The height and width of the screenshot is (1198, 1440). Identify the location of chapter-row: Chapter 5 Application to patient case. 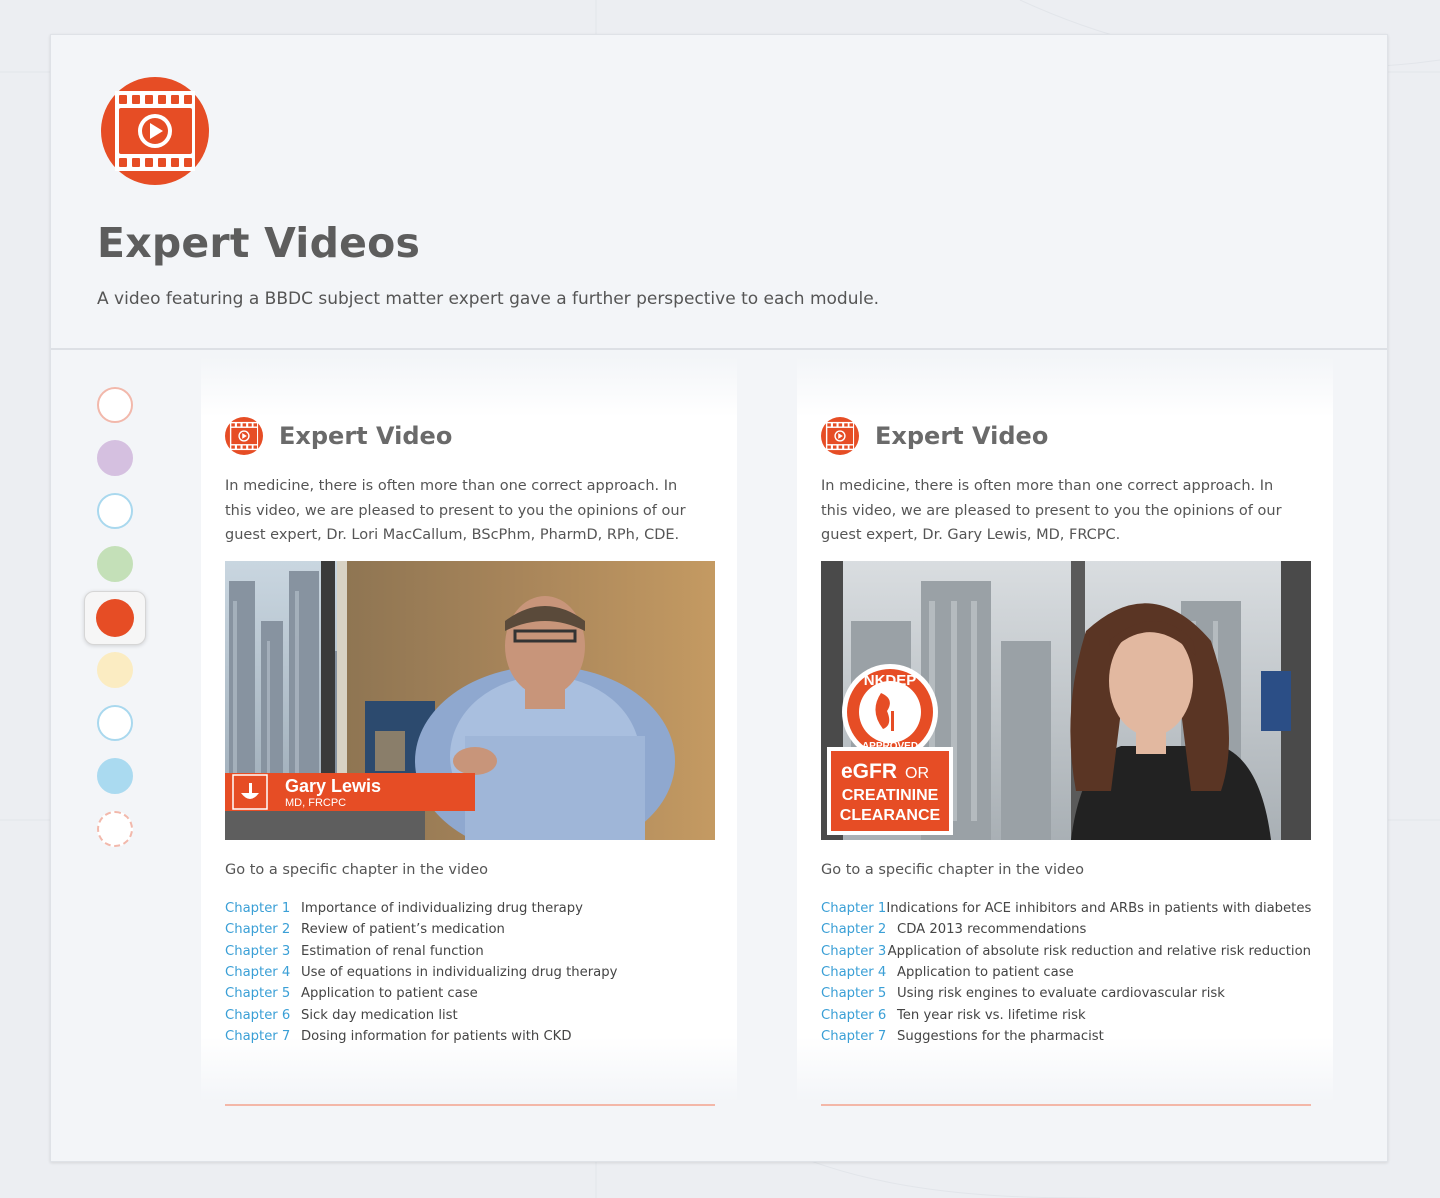
(470, 993).